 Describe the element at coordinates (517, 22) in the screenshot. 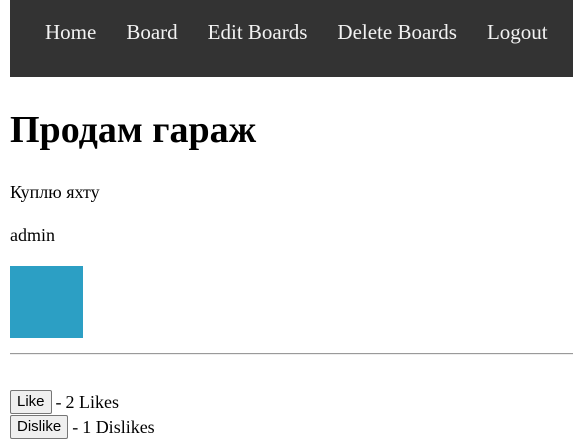

I see `nav-logout-link: Logout` at that location.